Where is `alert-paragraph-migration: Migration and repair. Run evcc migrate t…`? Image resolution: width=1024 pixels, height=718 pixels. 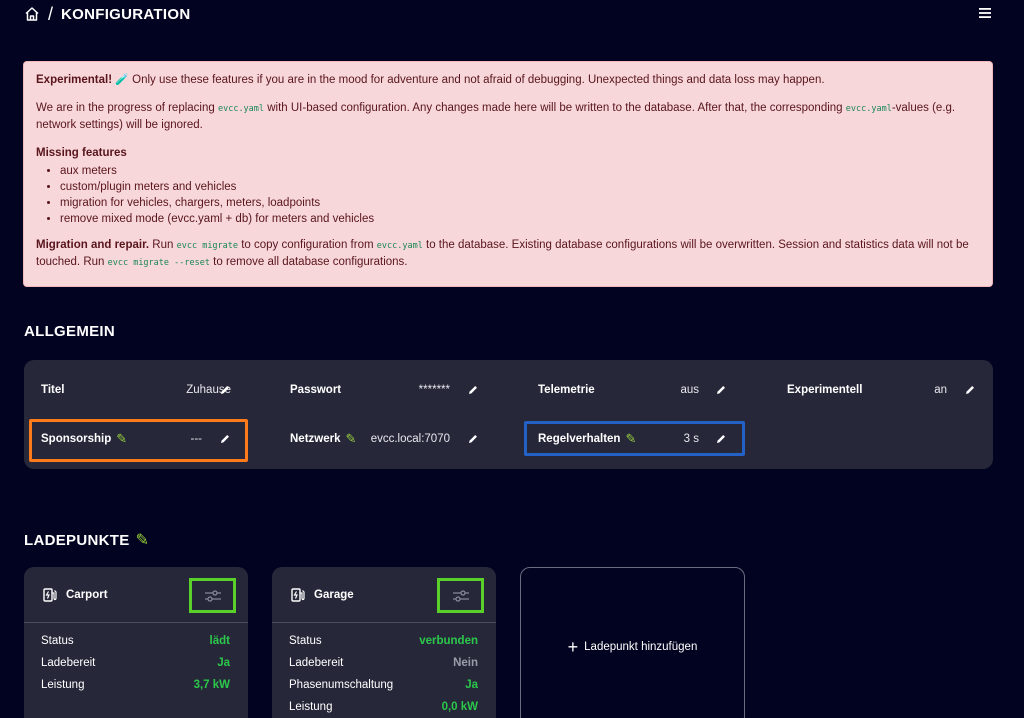 alert-paragraph-migration: Migration and repair. Run evcc migrate t… is located at coordinates (508, 254).